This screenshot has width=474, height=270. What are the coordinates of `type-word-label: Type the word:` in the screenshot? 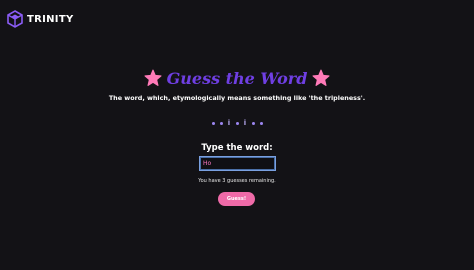 It's located at (237, 148).